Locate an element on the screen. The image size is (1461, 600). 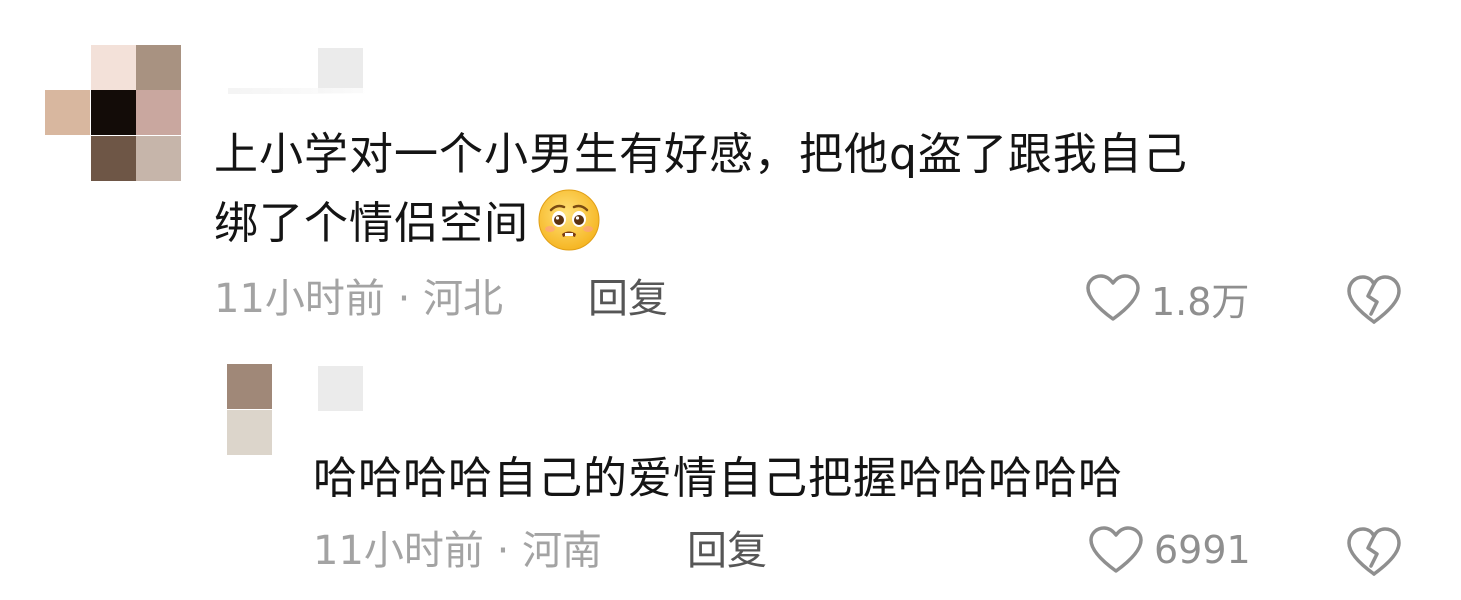
comment-text: 哈哈哈哈自己的爱情自己把握哈哈哈哈哈 is located at coordinates (718, 479).